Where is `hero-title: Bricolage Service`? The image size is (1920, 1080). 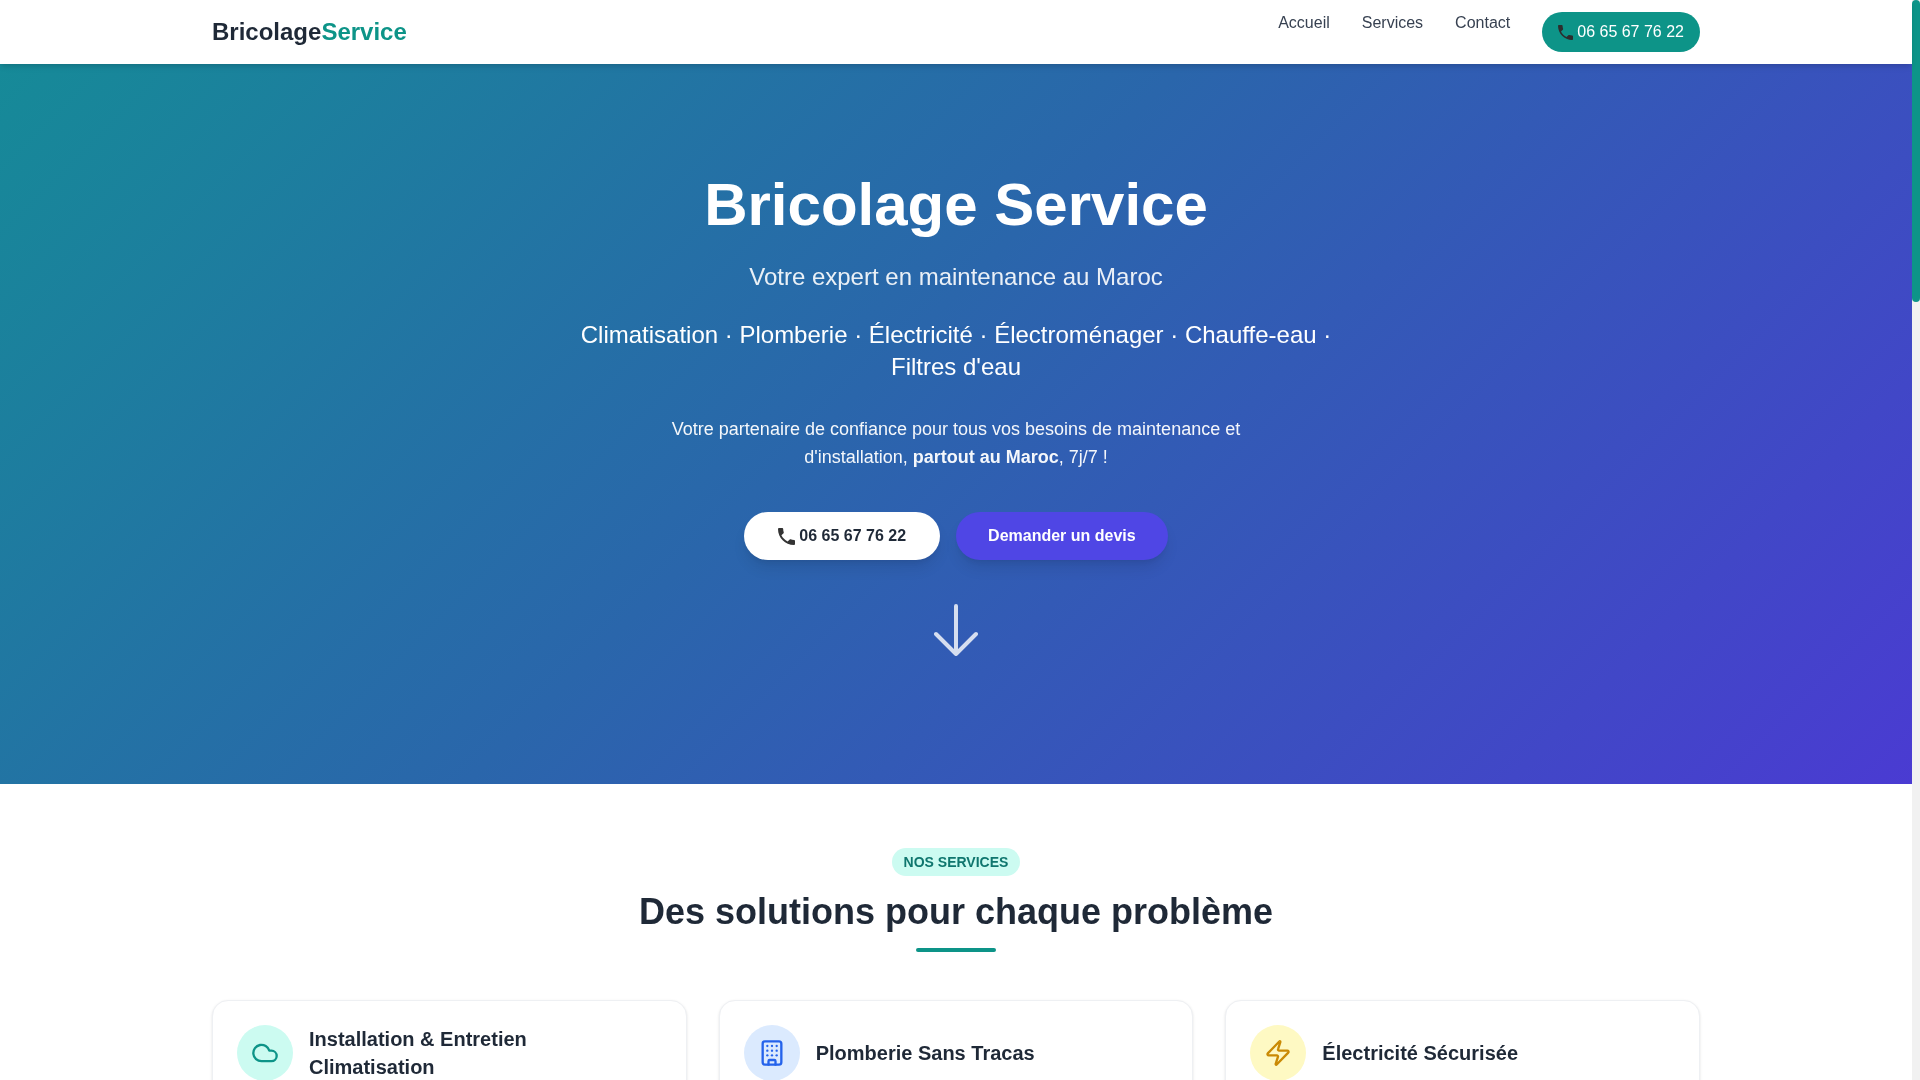
hero-title: Bricolage Service is located at coordinates (956, 205).